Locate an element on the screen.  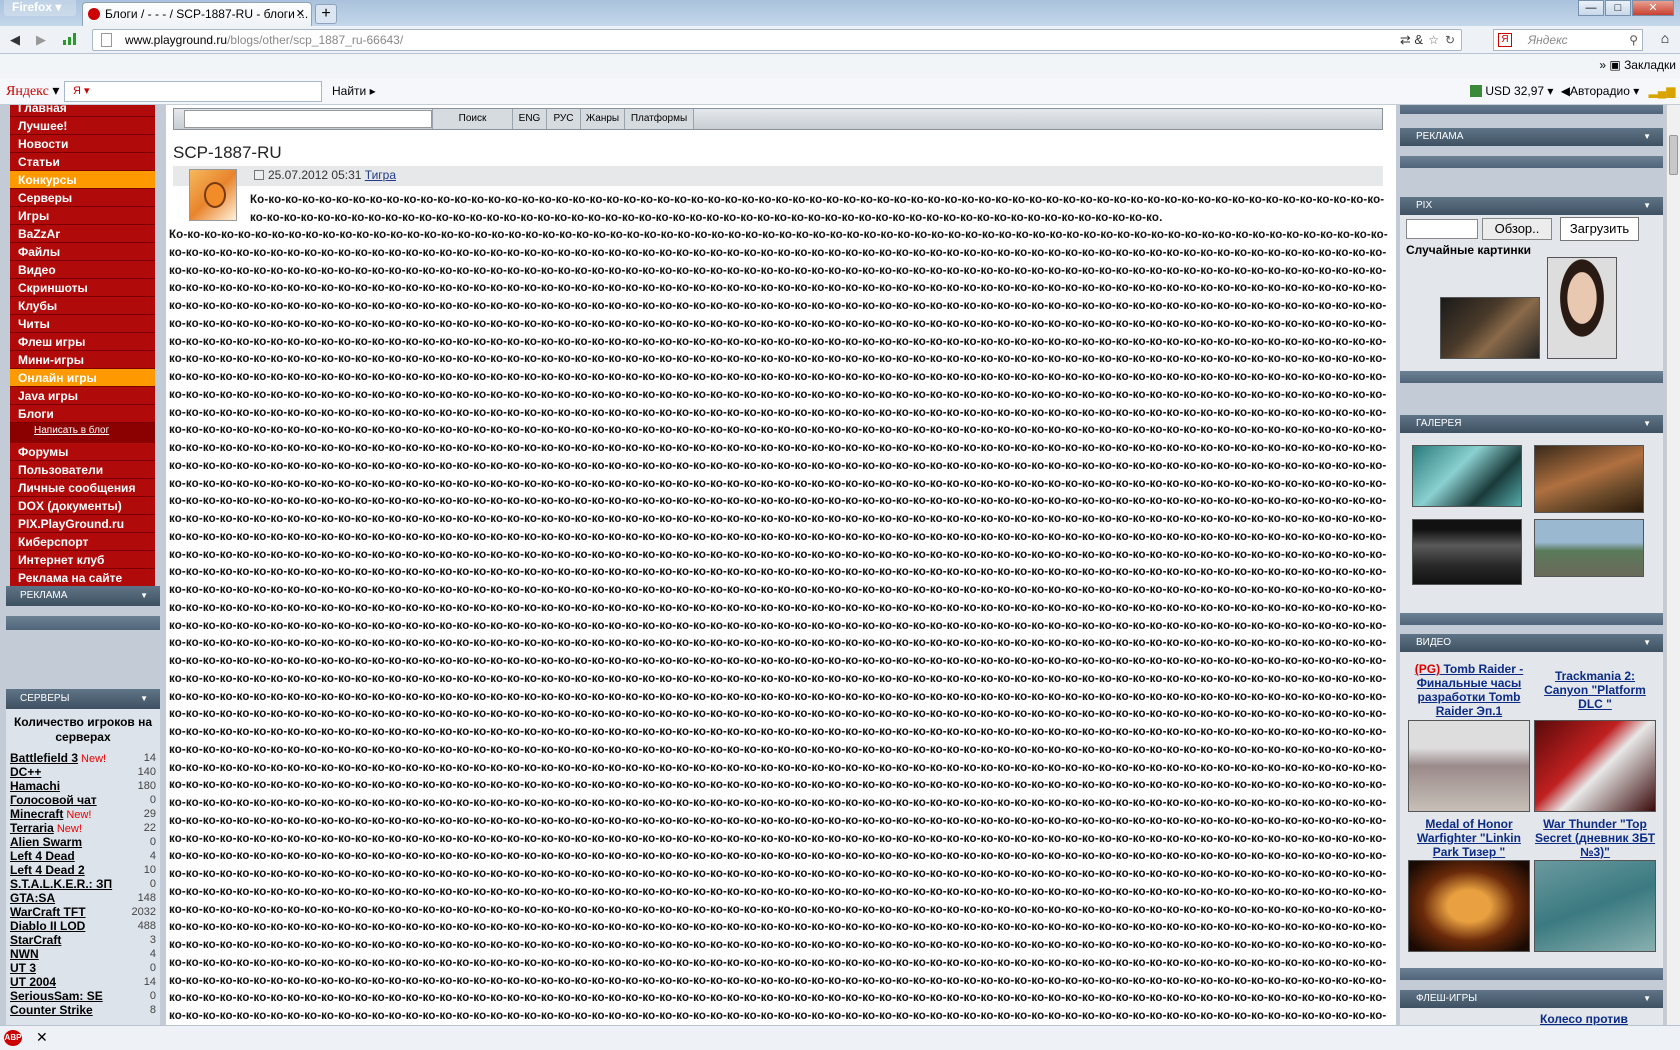
currency-widget: USD 32,97 is located at coordinates (1514, 91).